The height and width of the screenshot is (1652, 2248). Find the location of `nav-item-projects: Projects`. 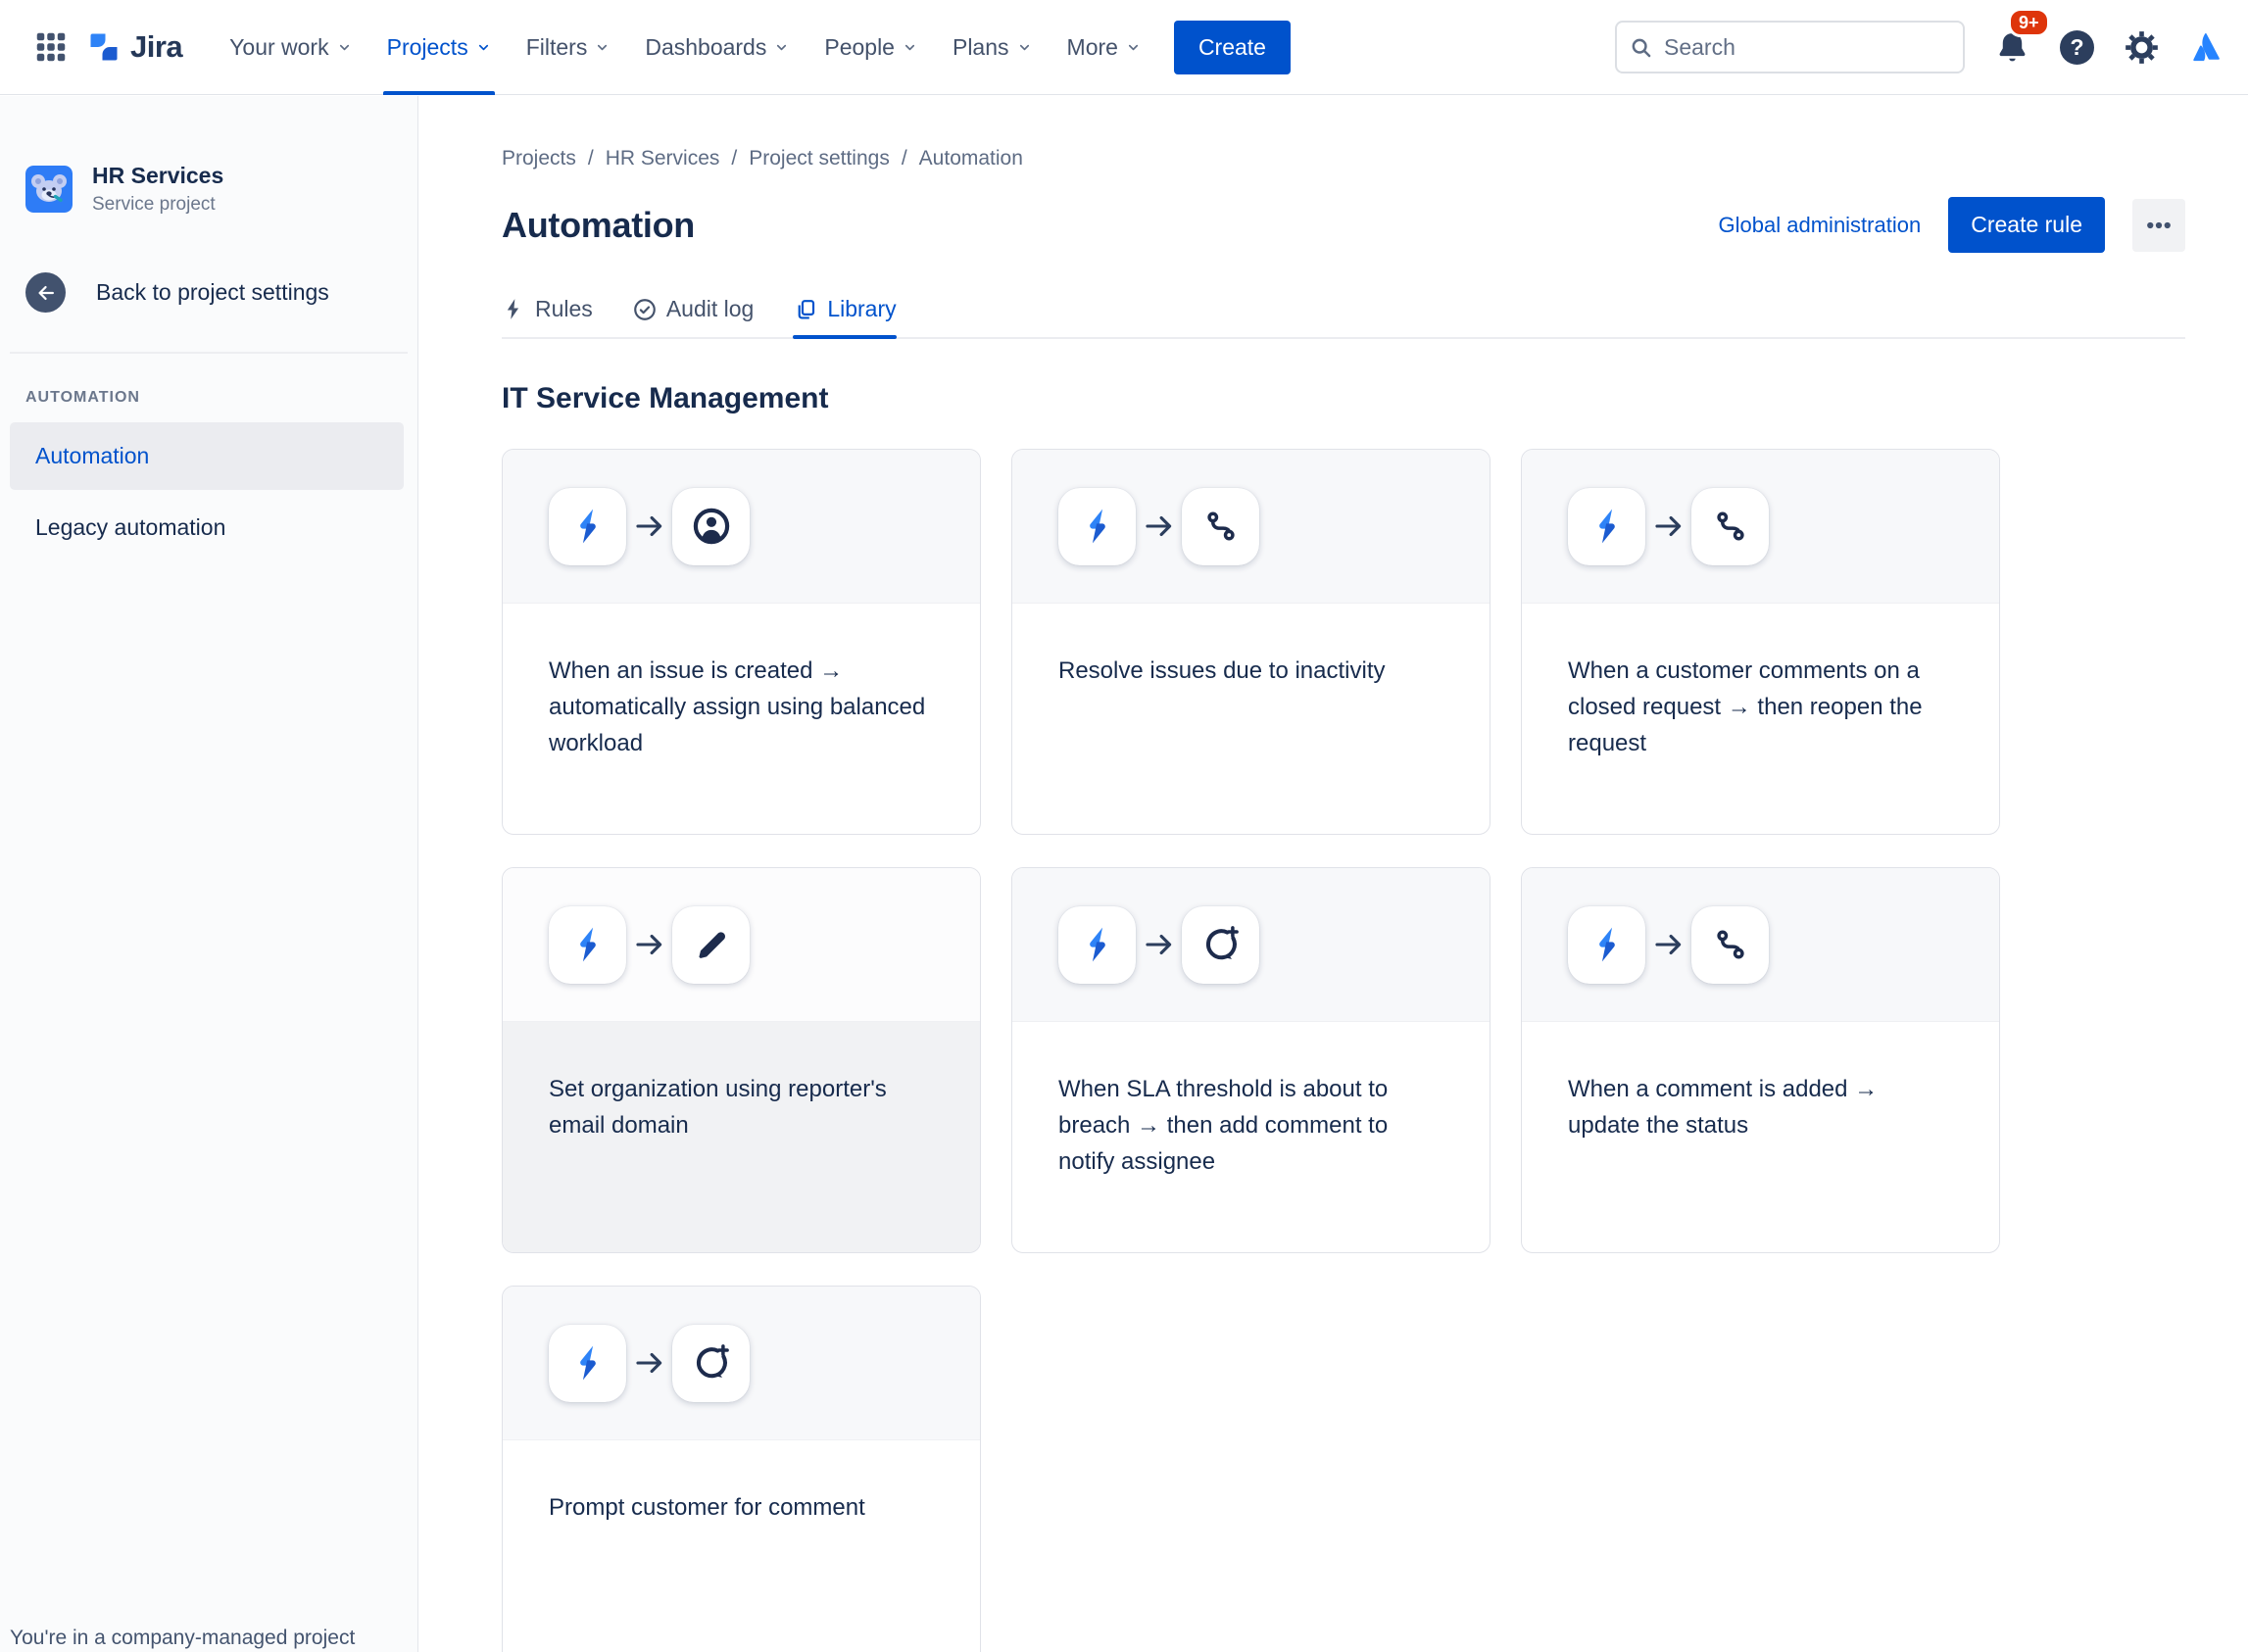

nav-item-projects: Projects is located at coordinates (439, 48).